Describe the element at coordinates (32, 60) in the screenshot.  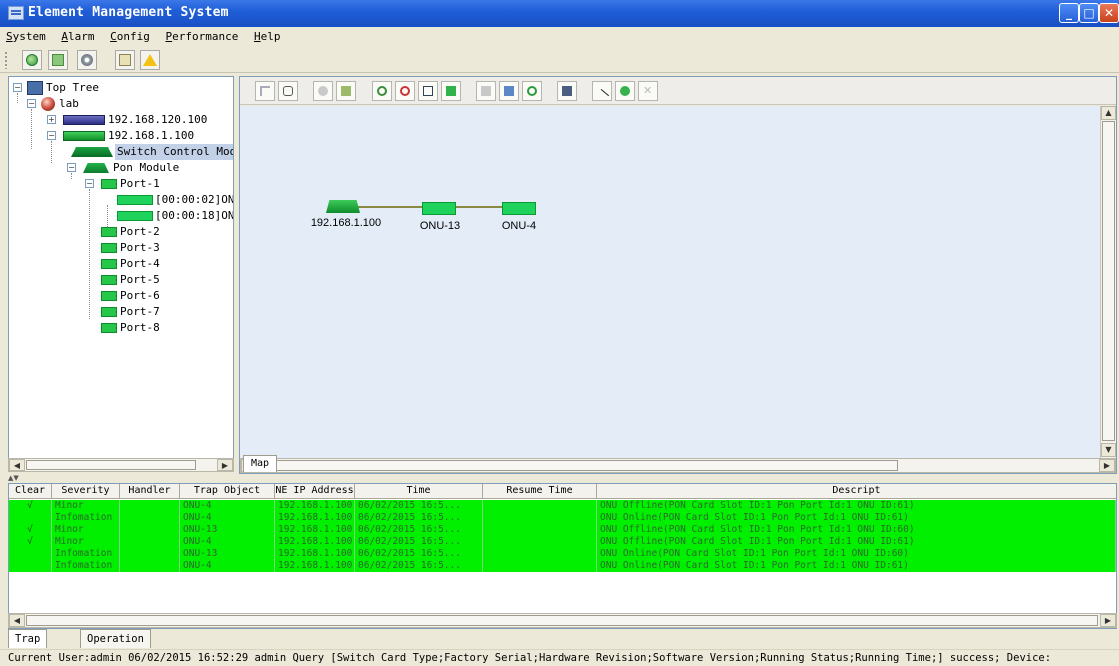
I see `globe-button` at that location.